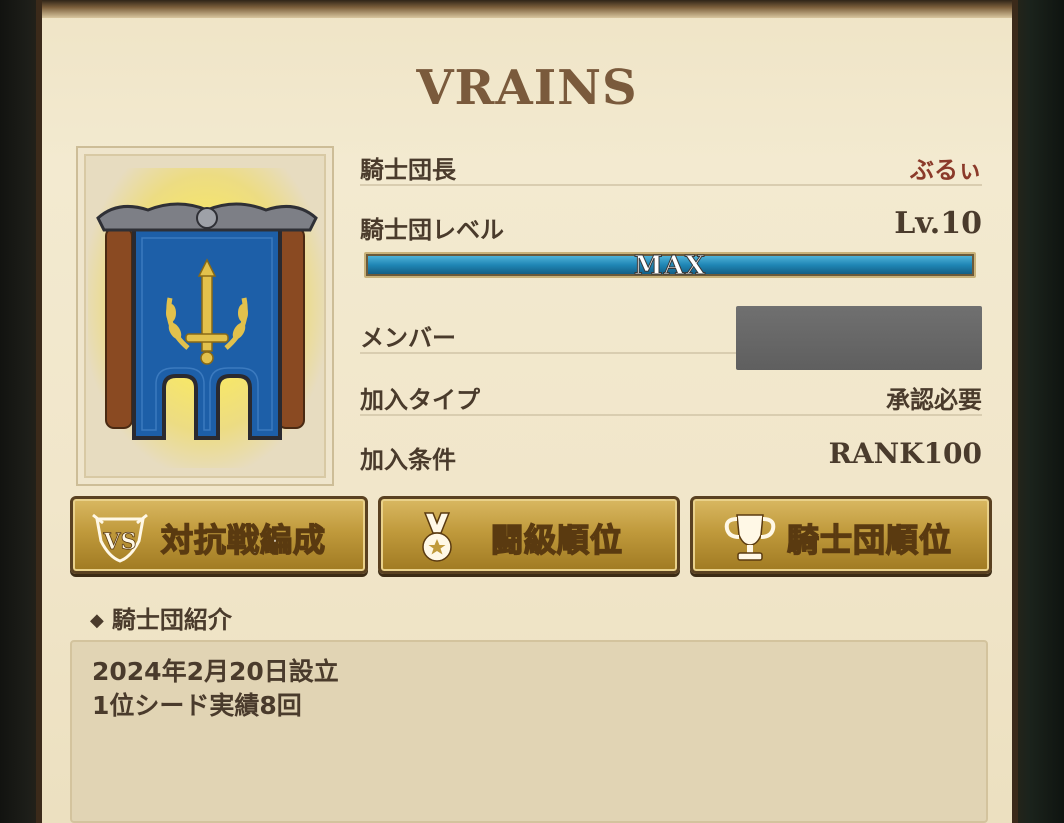  What do you see at coordinates (408, 460) in the screenshot?
I see `join-condition-label: 加入条件` at bounding box center [408, 460].